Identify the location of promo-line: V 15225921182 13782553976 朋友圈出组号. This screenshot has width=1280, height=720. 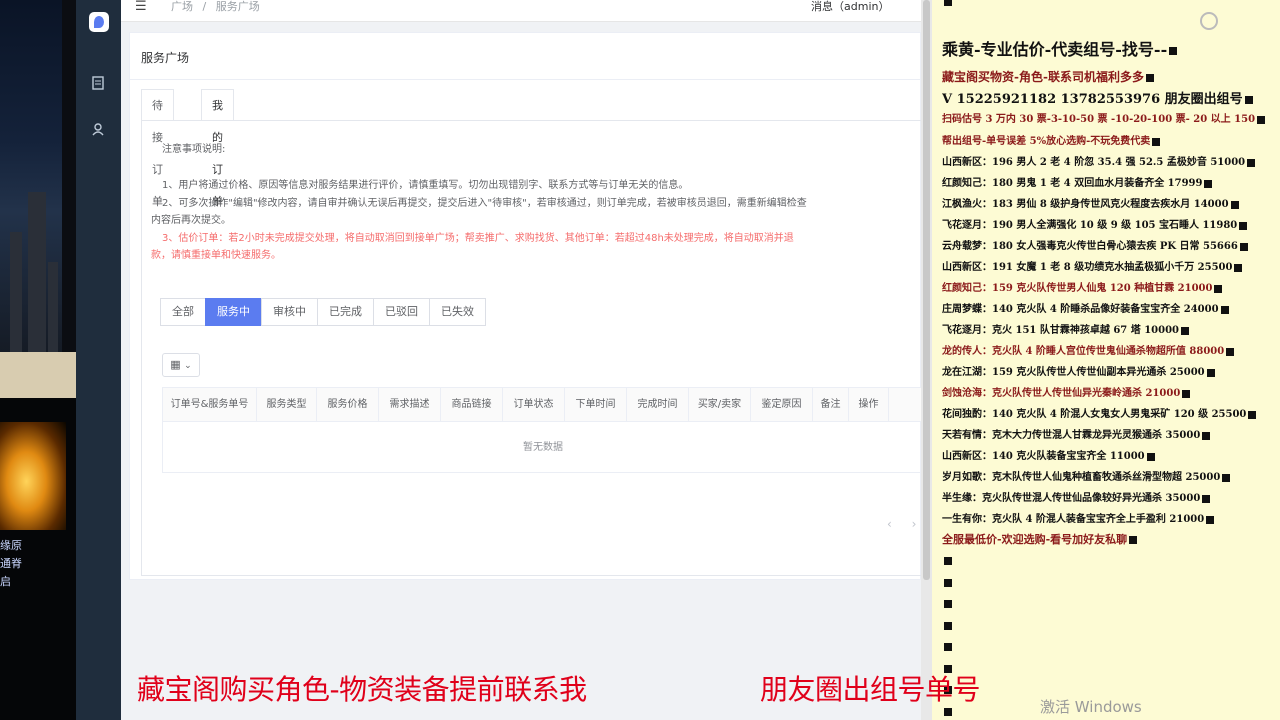
(1110, 97).